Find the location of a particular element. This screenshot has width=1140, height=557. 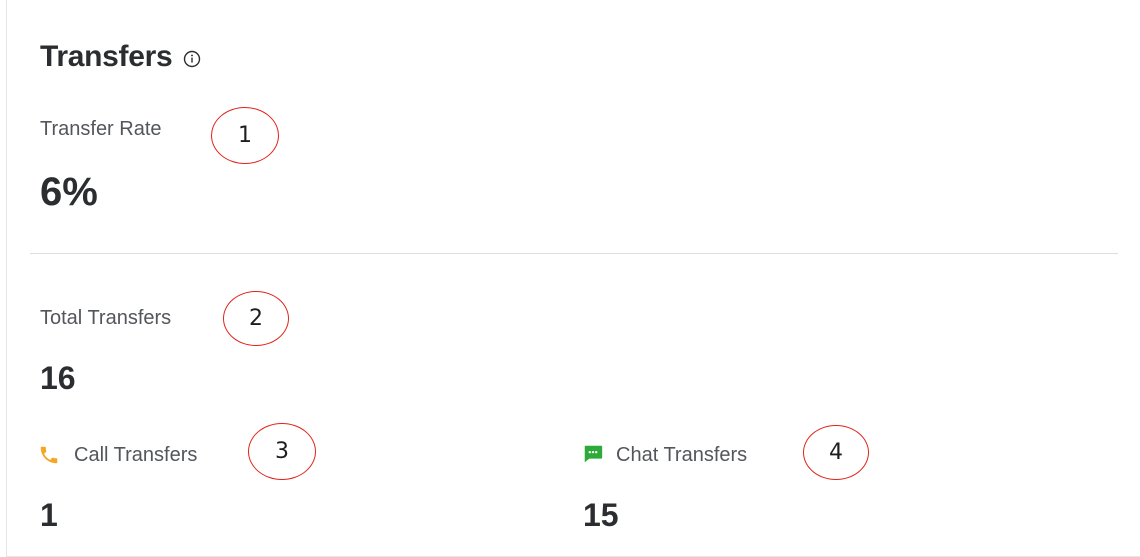

section-divider is located at coordinates (574, 253).